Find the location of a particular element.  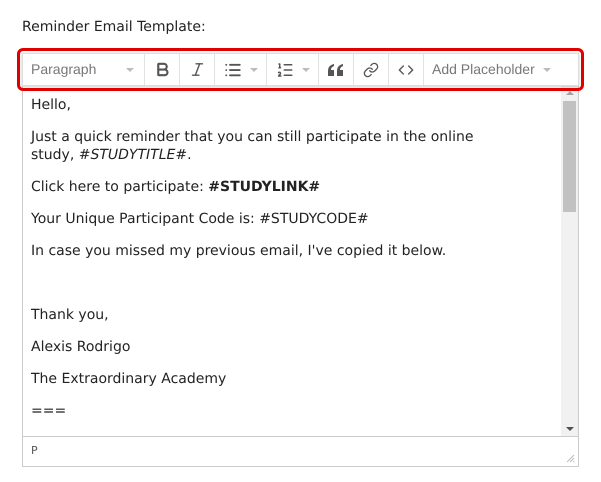

scroll-down-icon is located at coordinates (570, 429).